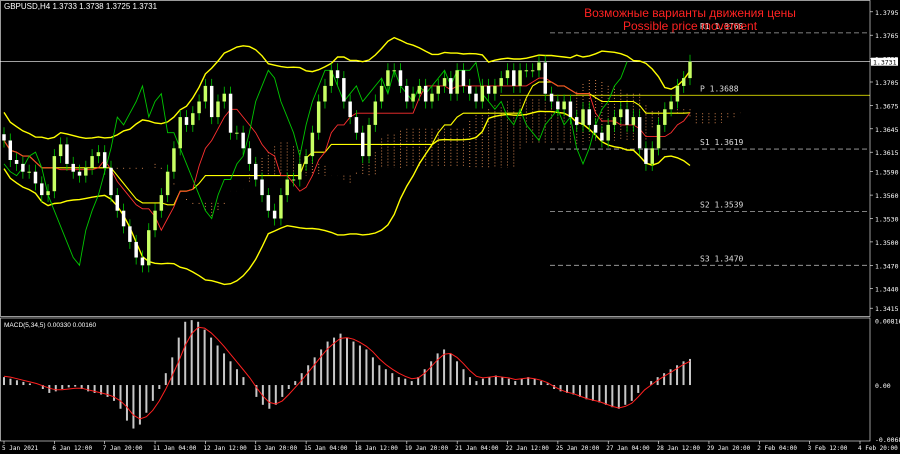 Image resolution: width=900 pixels, height=454 pixels. I want to click on annotation-ru: Возможные варианты движения цены, so click(690, 13).